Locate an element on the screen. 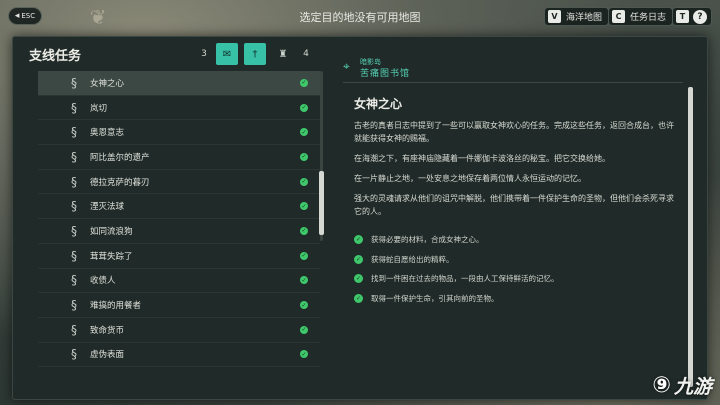  armor-icon: ♜ is located at coordinates (283, 54).